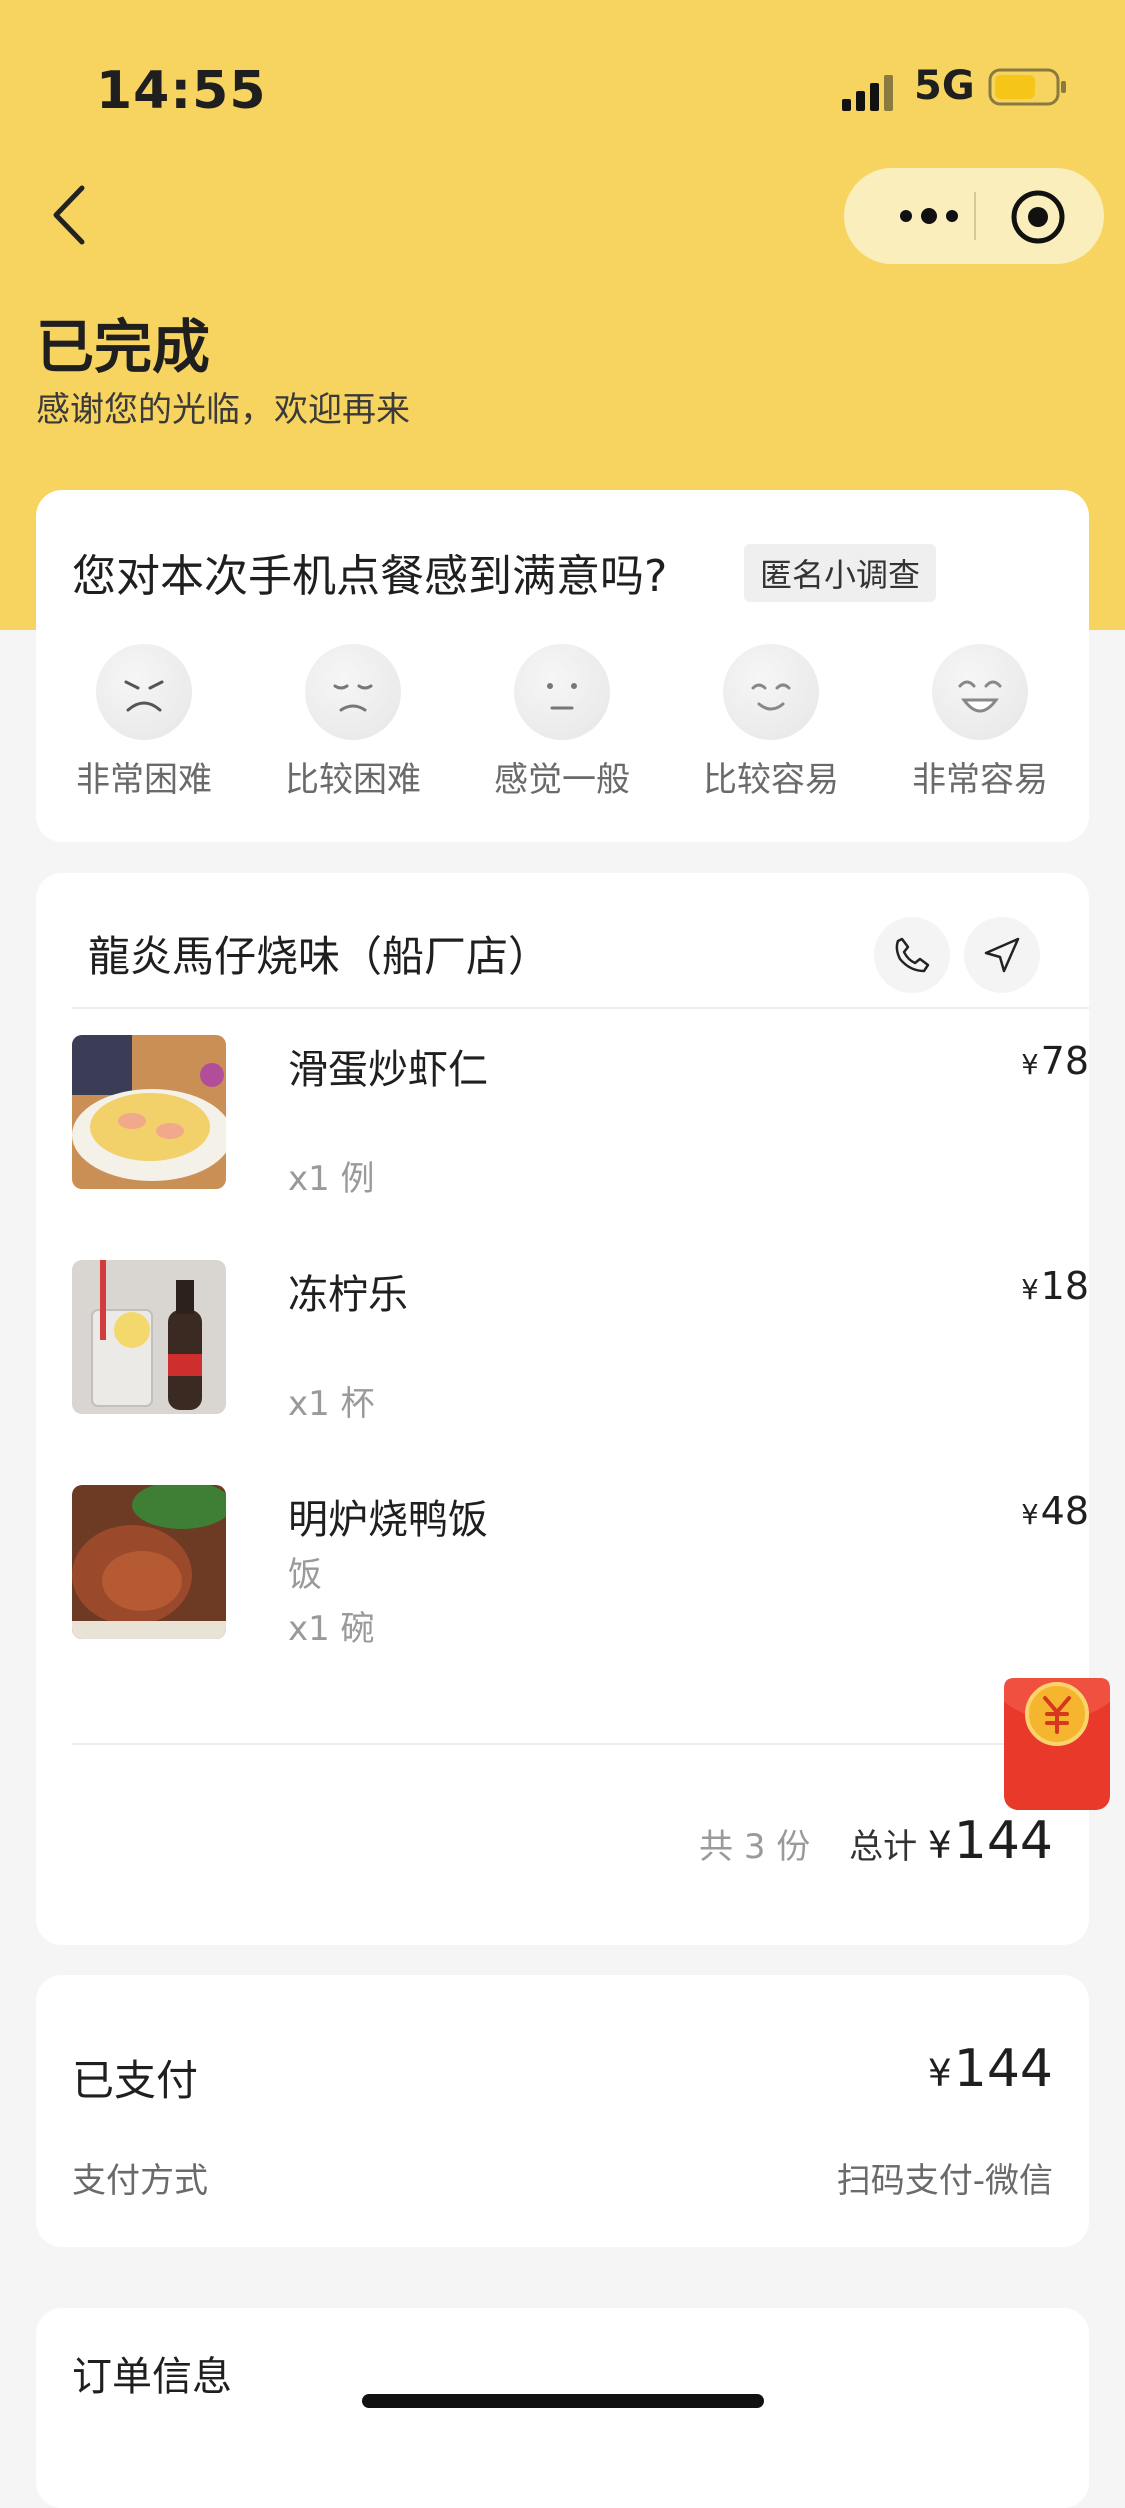  I want to click on item-price: ¥48, so click(1055, 1511).